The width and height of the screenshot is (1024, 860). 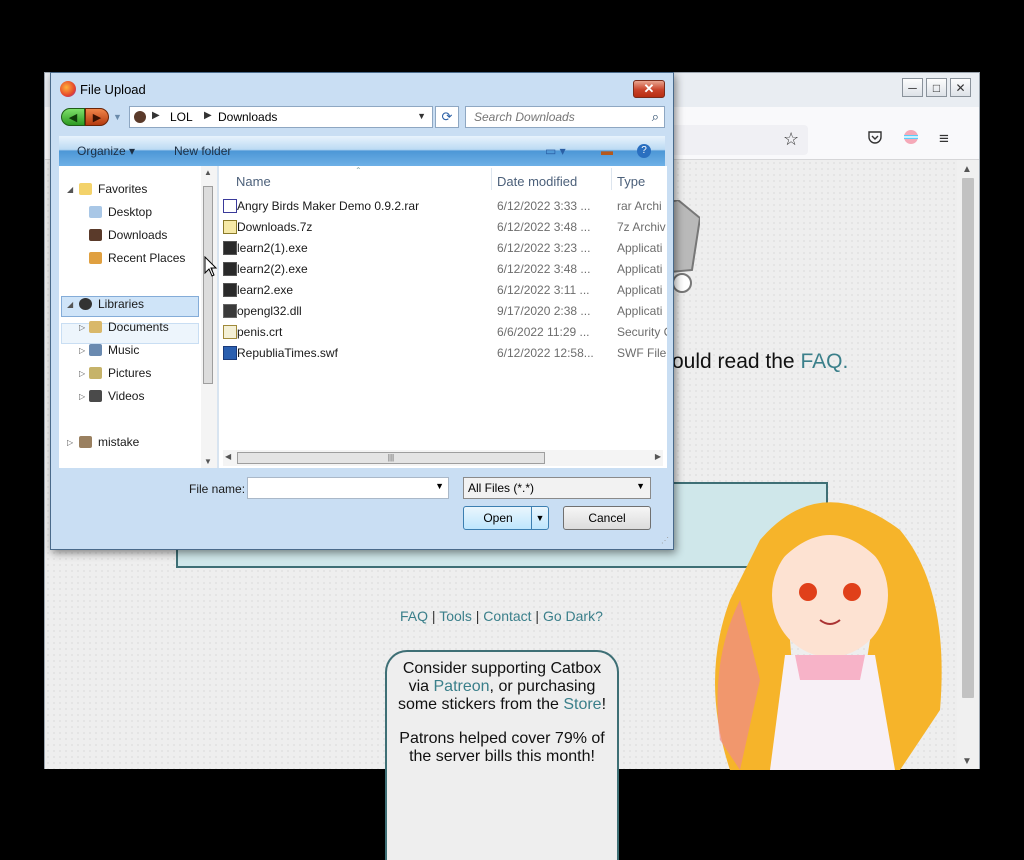 What do you see at coordinates (658, 456) in the screenshot?
I see `scroll-right-arrow-icon: ▶` at bounding box center [658, 456].